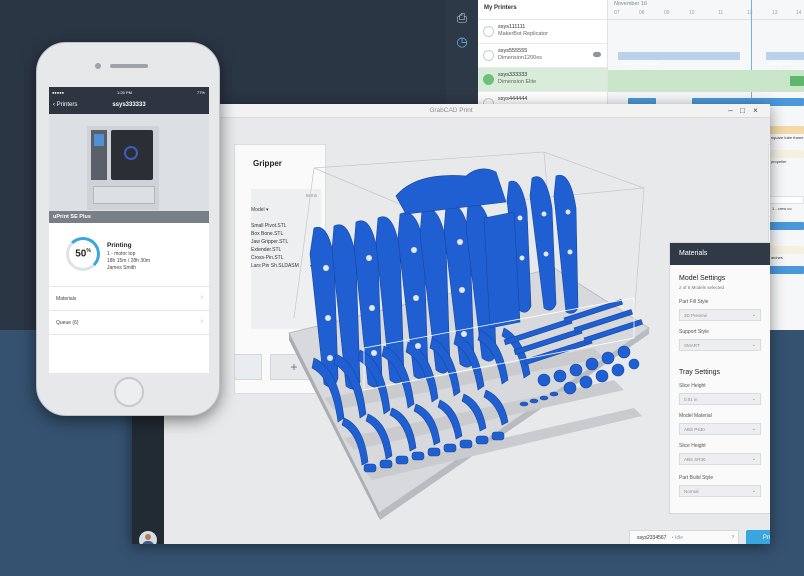 This screenshot has width=804, height=576. I want to click on part-build-style-select: Normal ⌄, so click(720, 491).